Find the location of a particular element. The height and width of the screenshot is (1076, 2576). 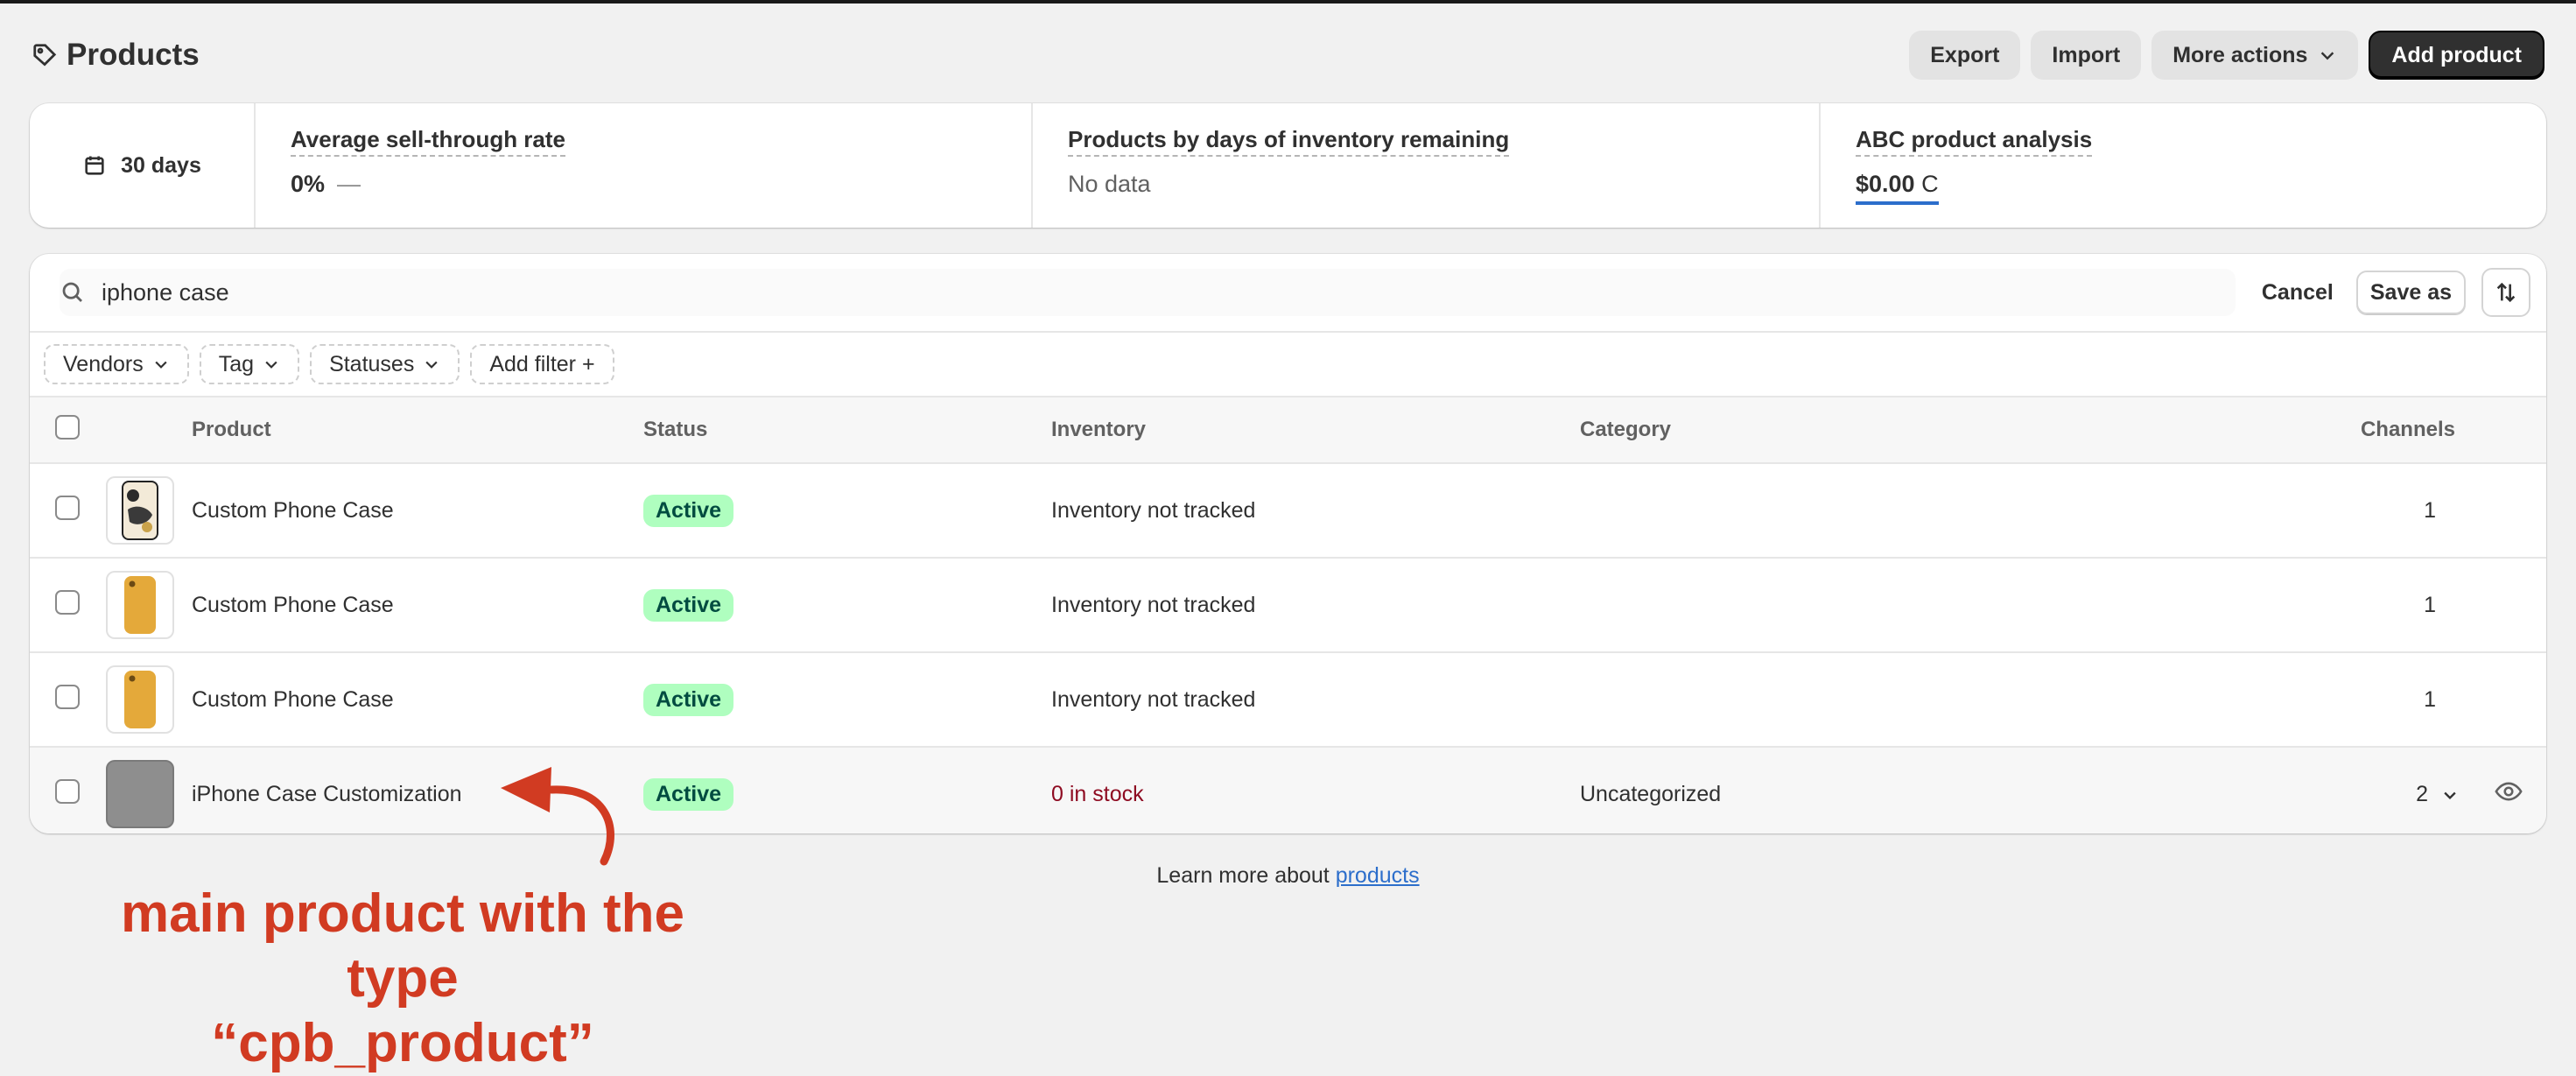

eye-icon is located at coordinates (2509, 791).